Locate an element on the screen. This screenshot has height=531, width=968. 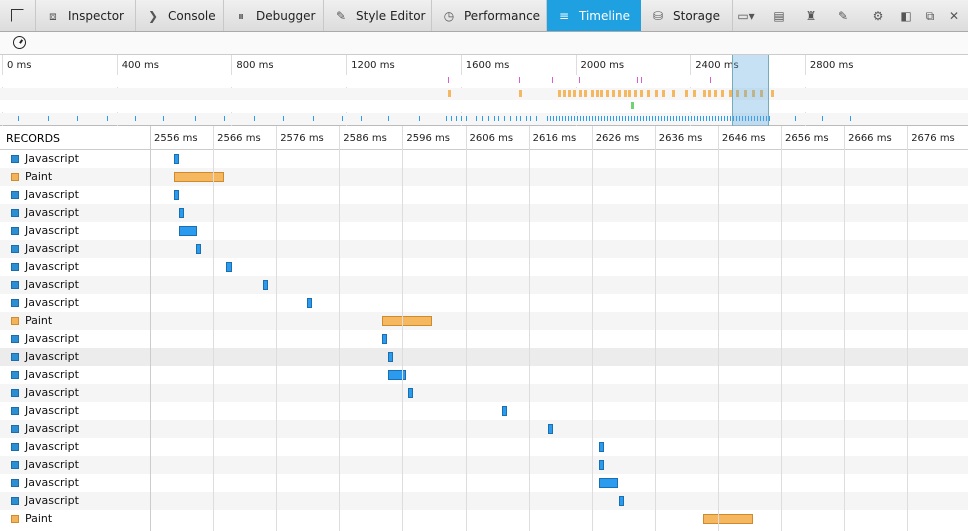
undock-icon: ⧉ is located at coordinates (930, 16).